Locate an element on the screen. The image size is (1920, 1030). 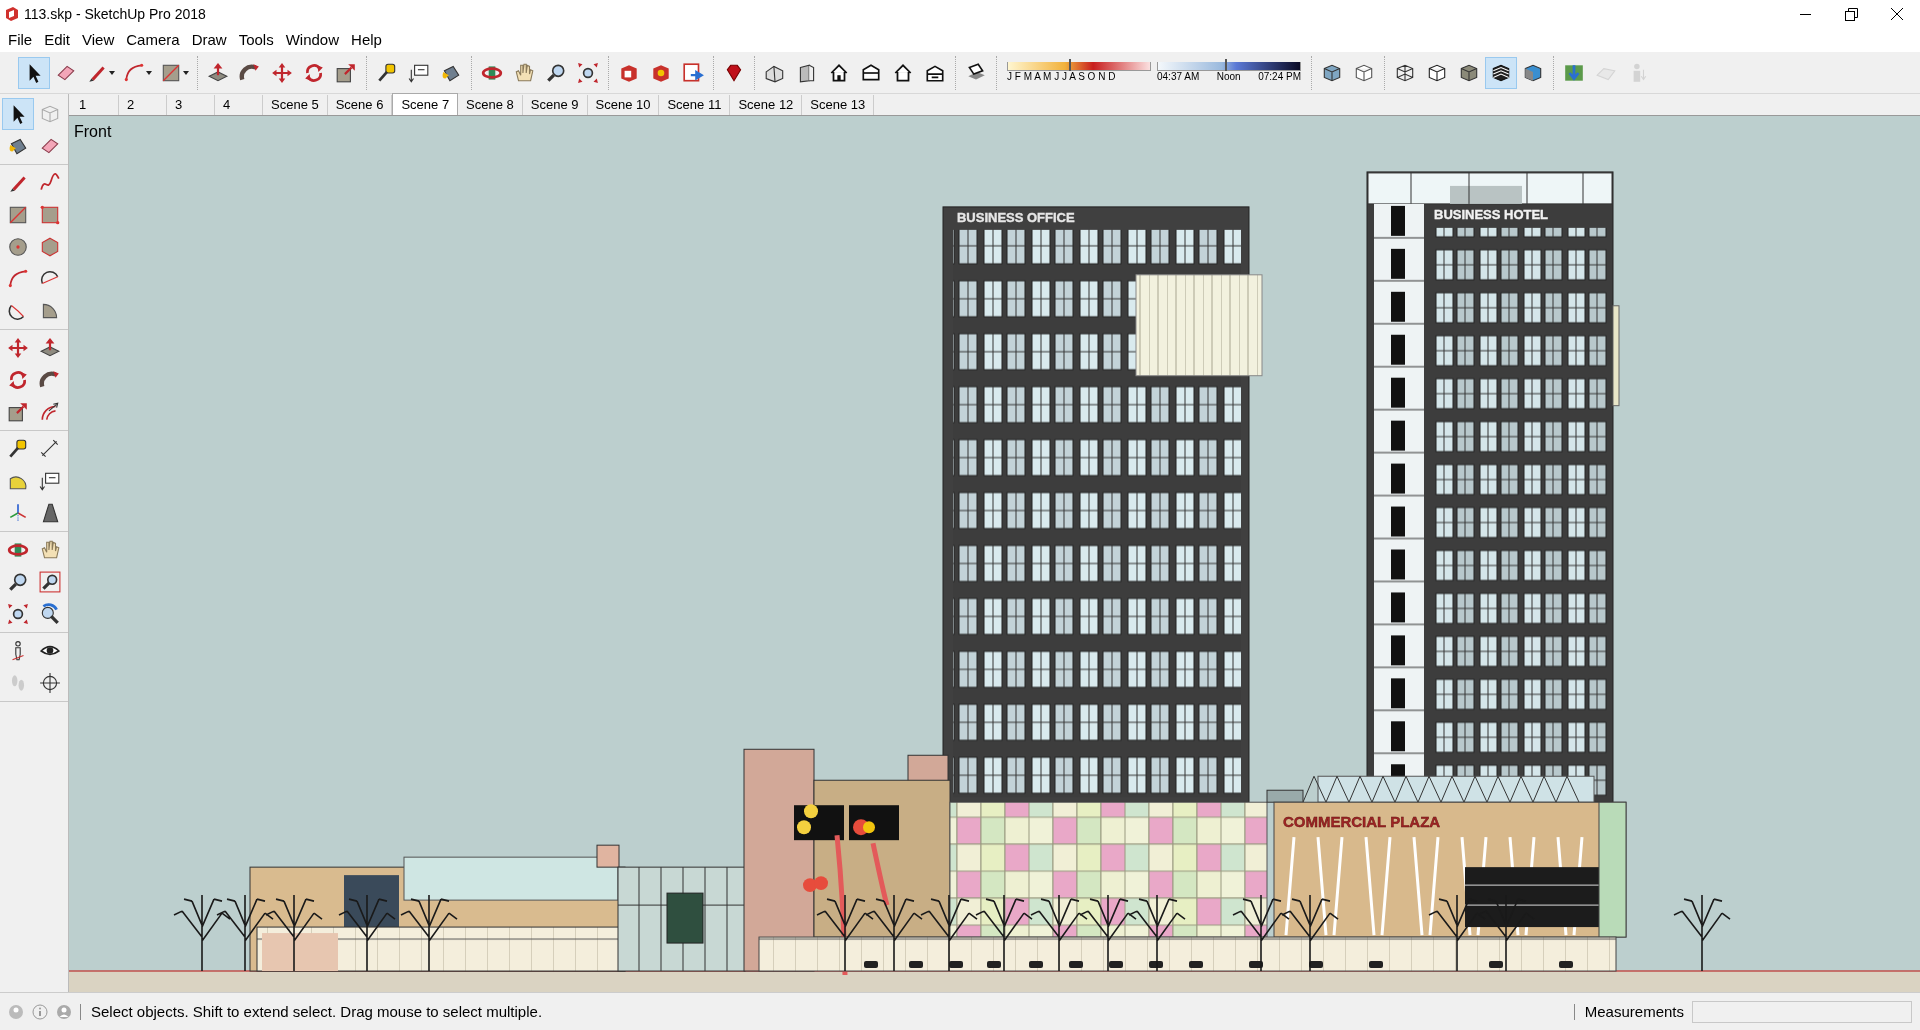
scene-tab: Scene 12 is located at coordinates (766, 105).